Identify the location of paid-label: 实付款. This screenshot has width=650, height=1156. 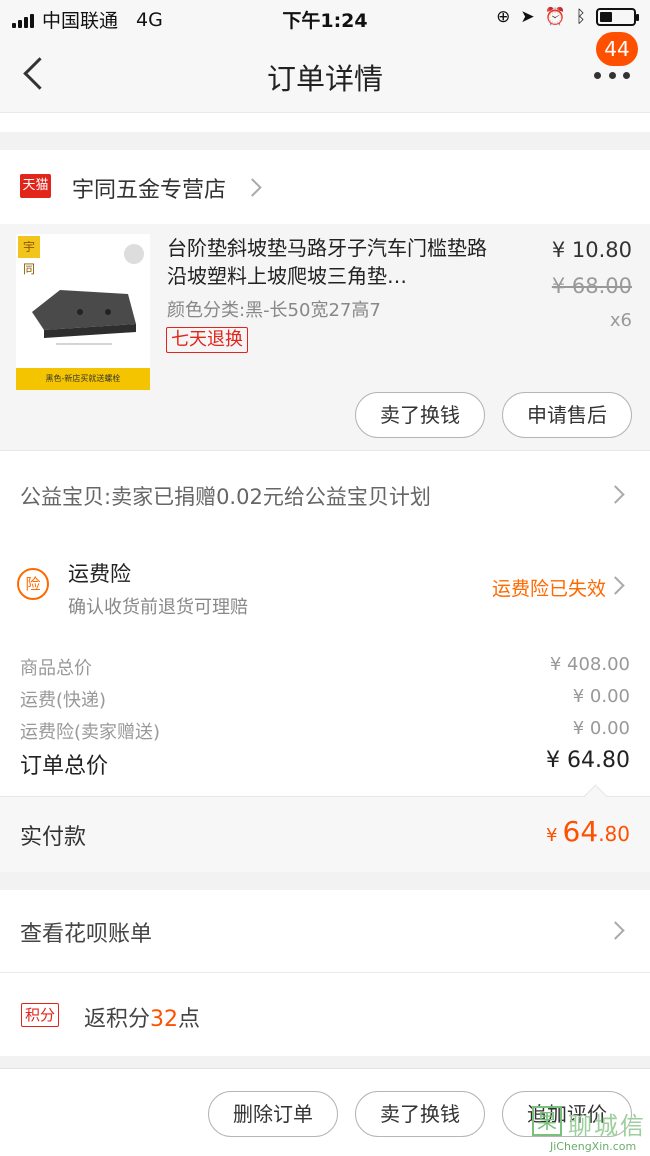
(53, 837).